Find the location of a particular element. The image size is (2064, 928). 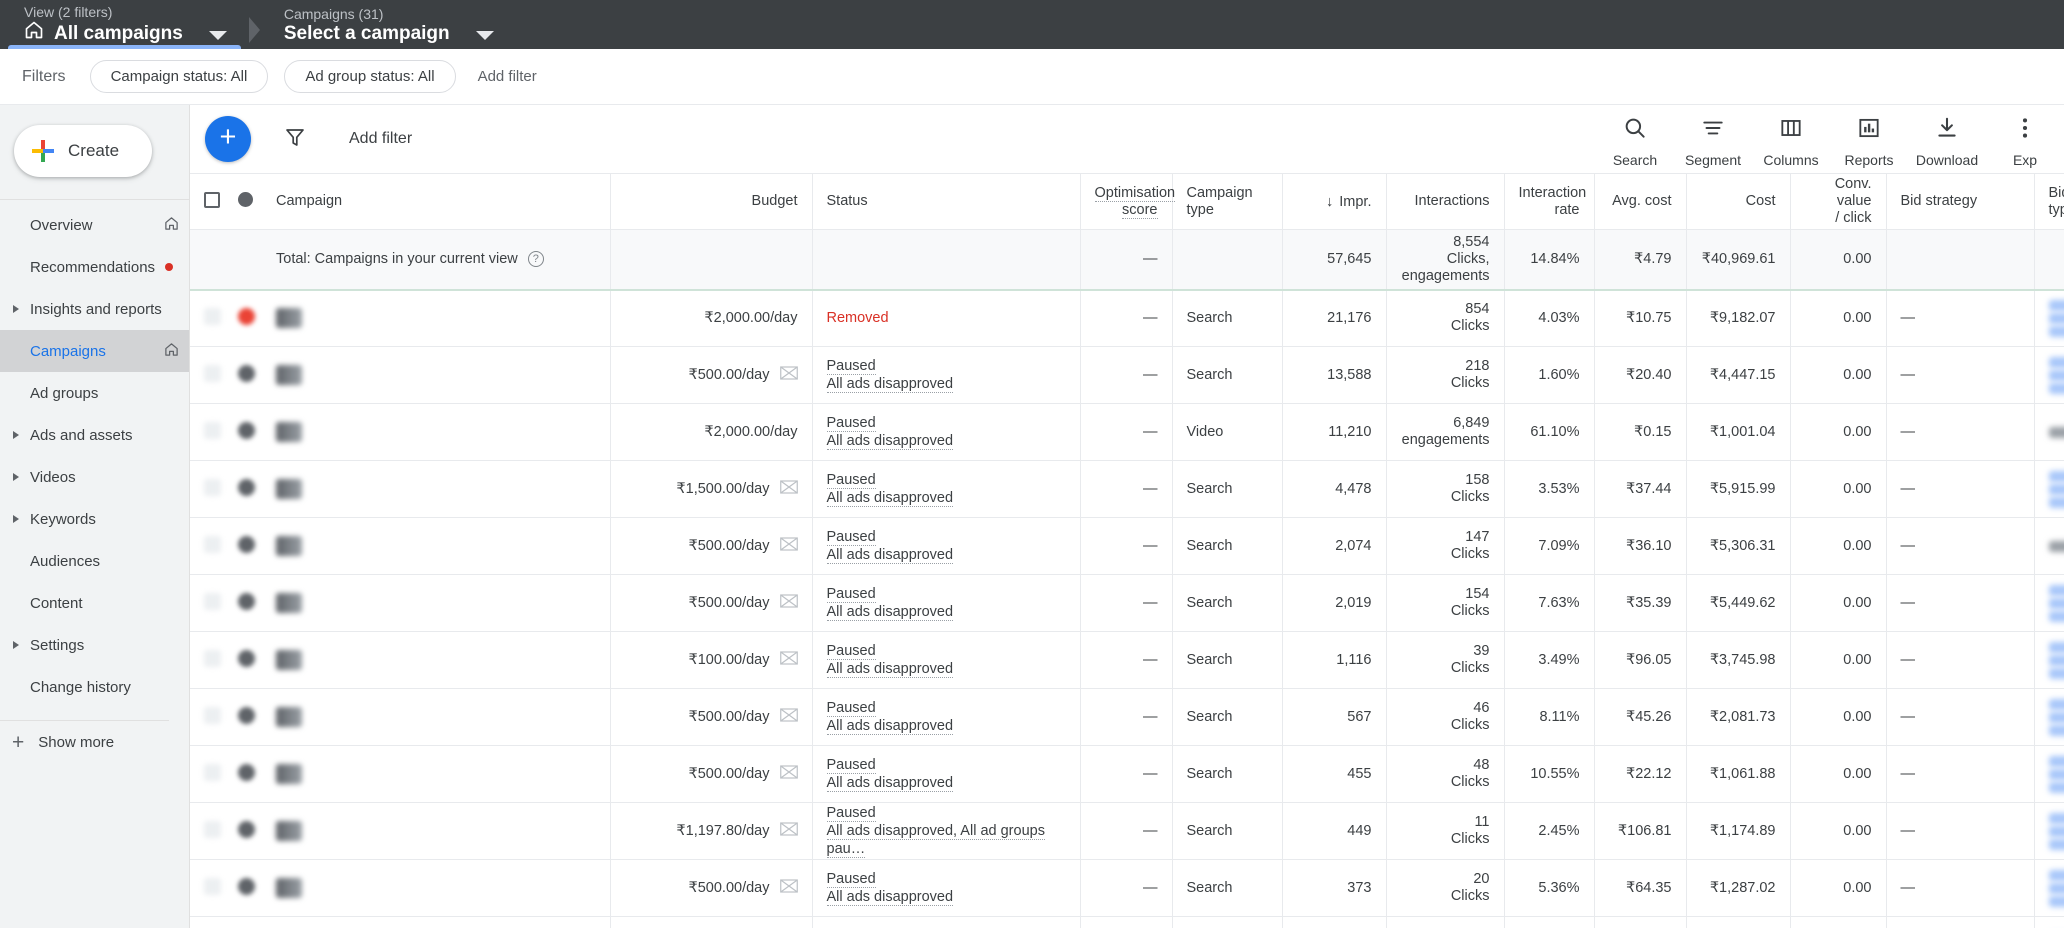

sidebar-item-settings: Settings is located at coordinates (94, 645).